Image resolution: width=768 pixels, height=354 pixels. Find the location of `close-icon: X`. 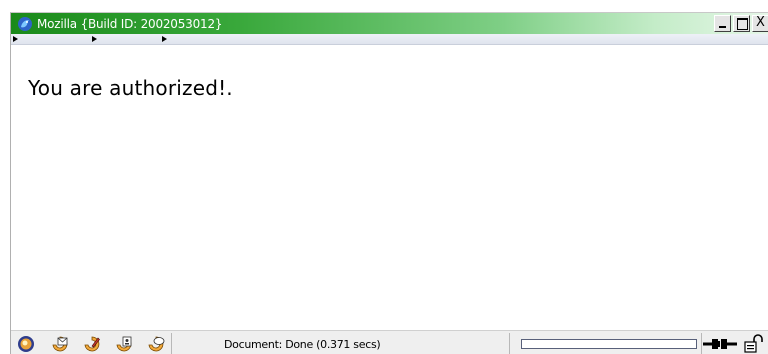

close-icon: X is located at coordinates (760, 23).